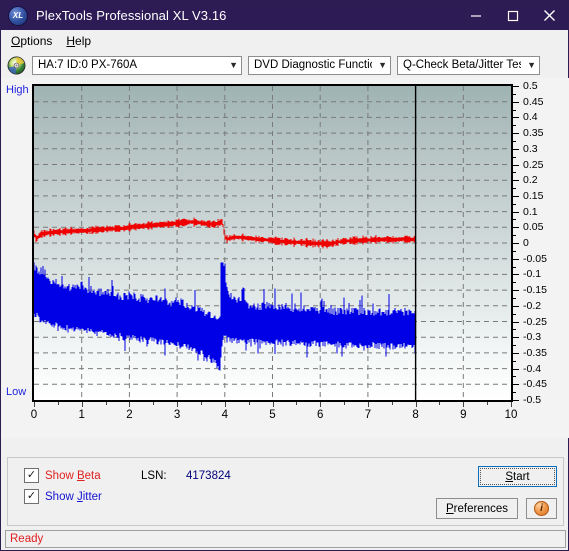 The height and width of the screenshot is (551, 569). Describe the element at coordinates (549, 15) in the screenshot. I see `close-icon` at that location.